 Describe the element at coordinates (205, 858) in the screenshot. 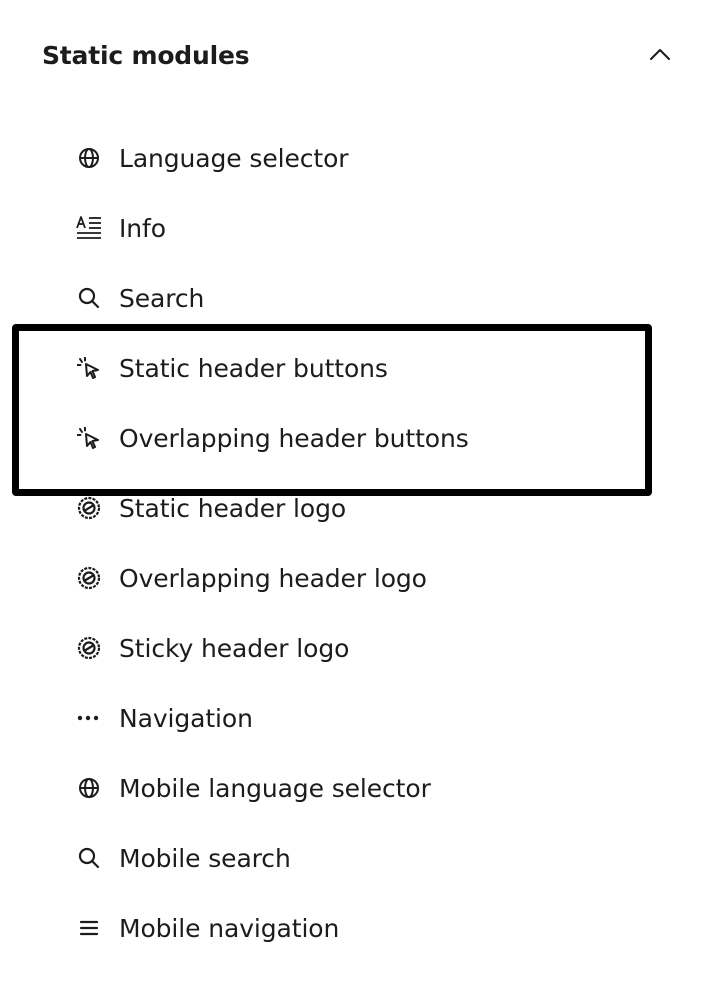

I see `module-item-label: Mobile search` at that location.